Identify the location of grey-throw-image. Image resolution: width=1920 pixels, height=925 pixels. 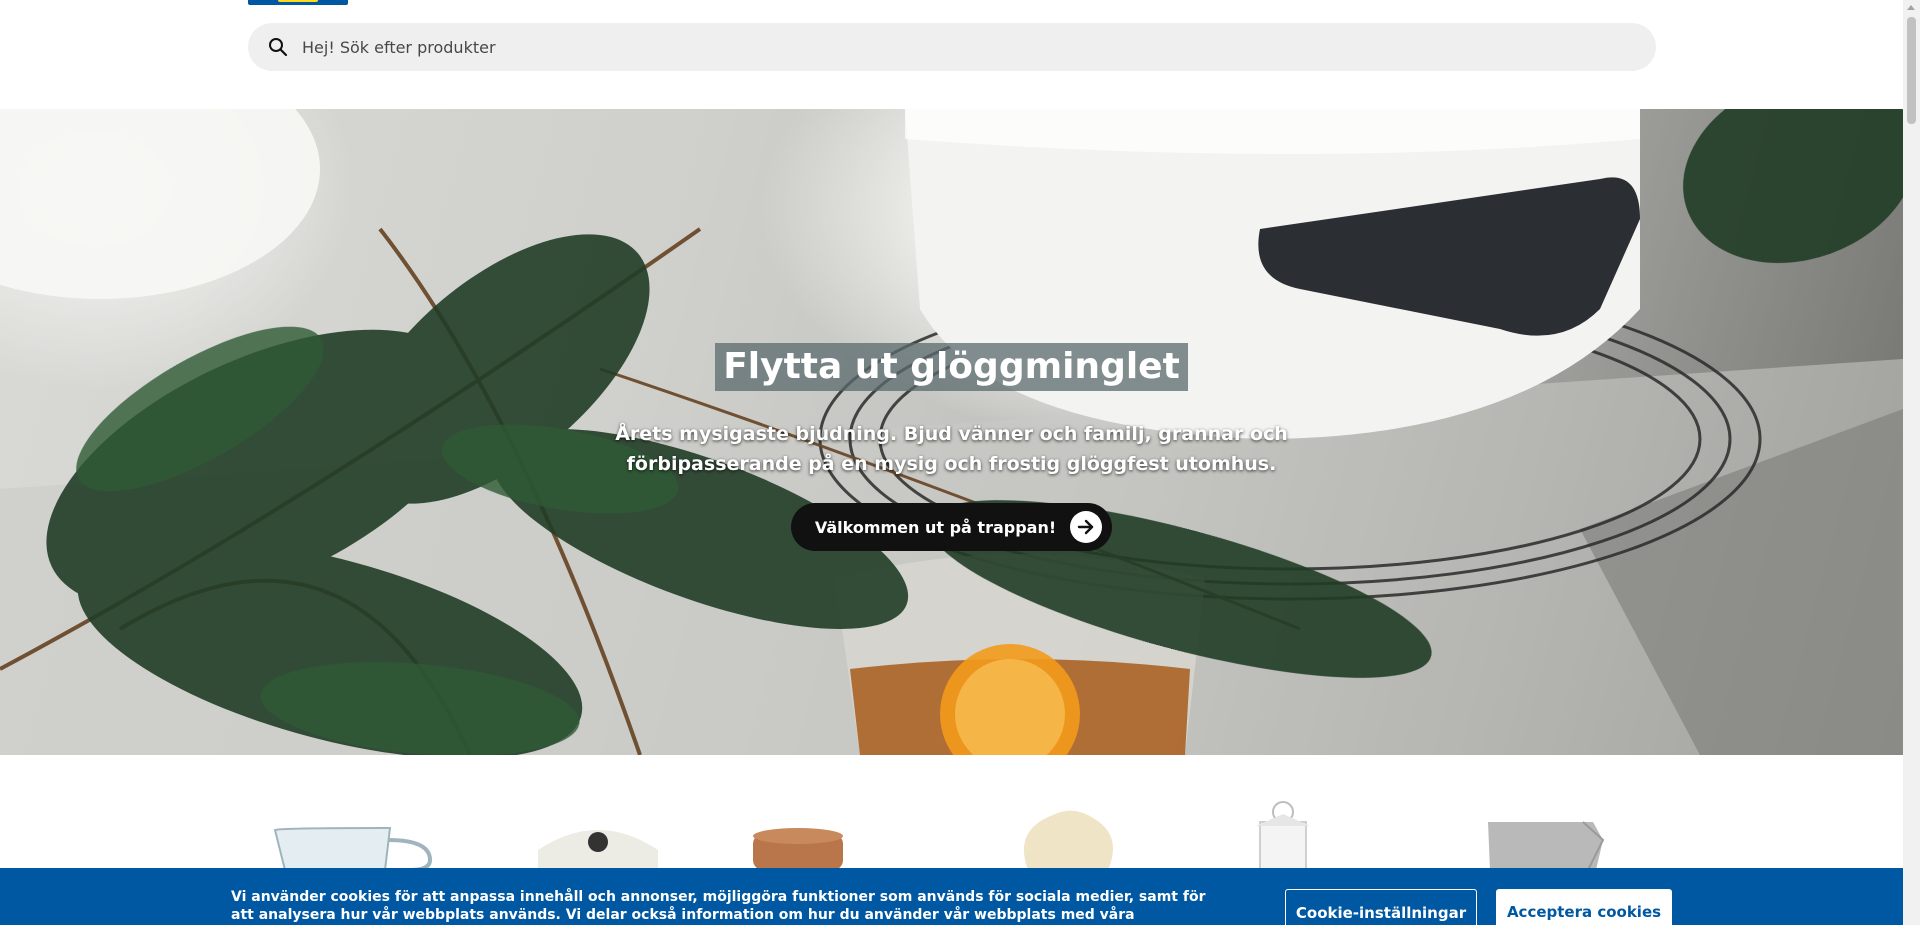
(1543, 835).